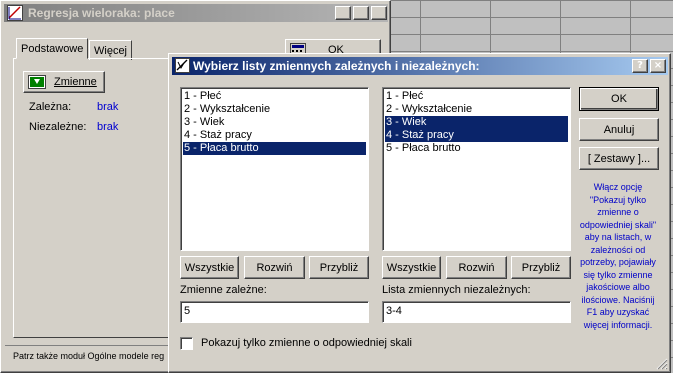  Describe the element at coordinates (274, 122) in the screenshot. I see `list-item: 3 - Wiek` at that location.